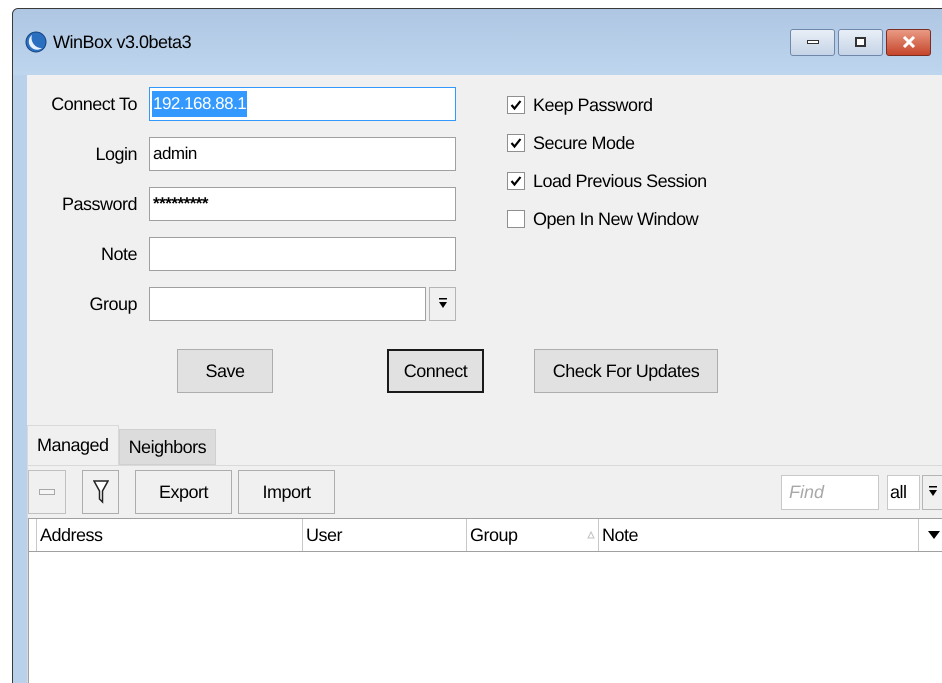 The image size is (942, 683). I want to click on window-title: WinBox v3.0beta3, so click(122, 42).